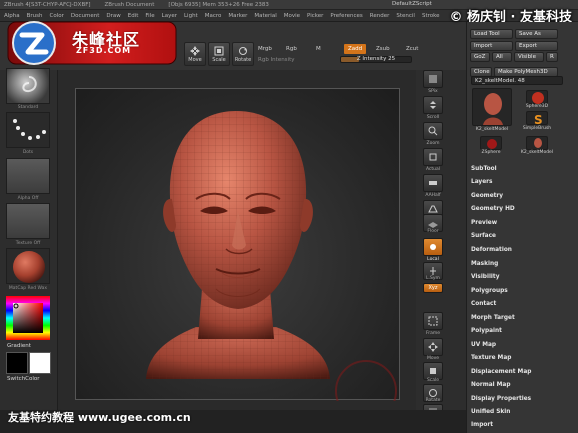 The width and height of the screenshot is (578, 433). I want to click on scale-view-label: Scale, so click(433, 380).